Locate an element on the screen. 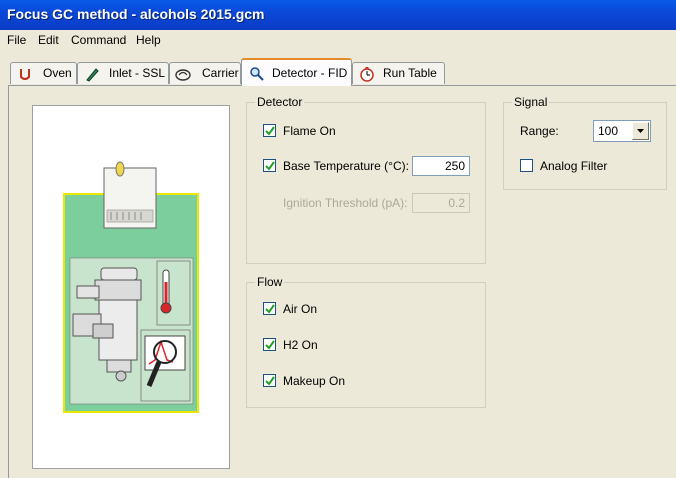 Image resolution: width=676 pixels, height=478 pixels. base-temperature-label: Base Temperature (°C): is located at coordinates (346, 166).